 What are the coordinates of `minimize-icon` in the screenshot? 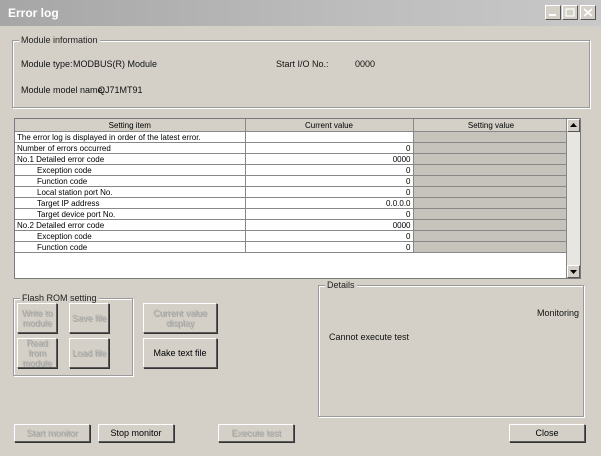 It's located at (552, 15).